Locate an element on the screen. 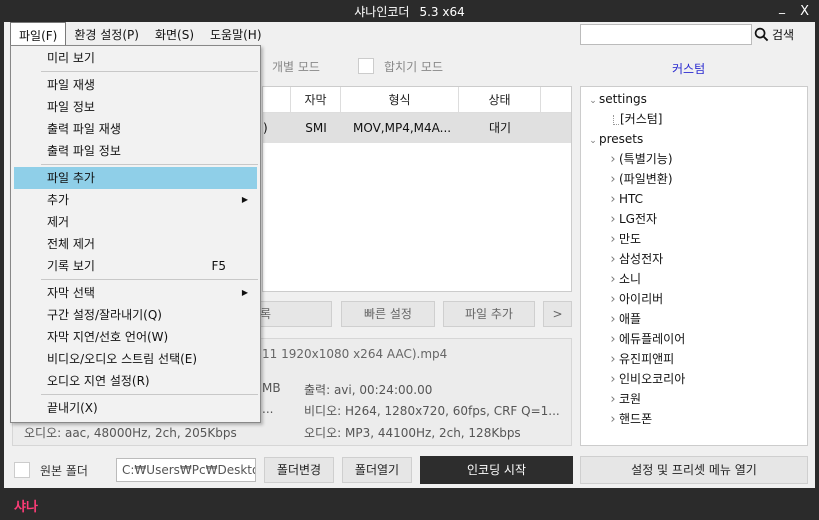 The width and height of the screenshot is (819, 520). merge-mode-checkbox is located at coordinates (365, 66).